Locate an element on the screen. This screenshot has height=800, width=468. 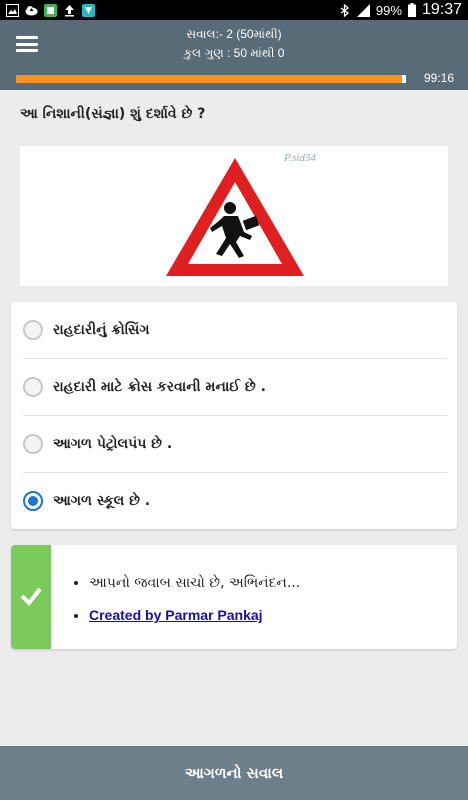
option-label: રાહદારીનું ક્રોસિંગ is located at coordinates (101, 330).